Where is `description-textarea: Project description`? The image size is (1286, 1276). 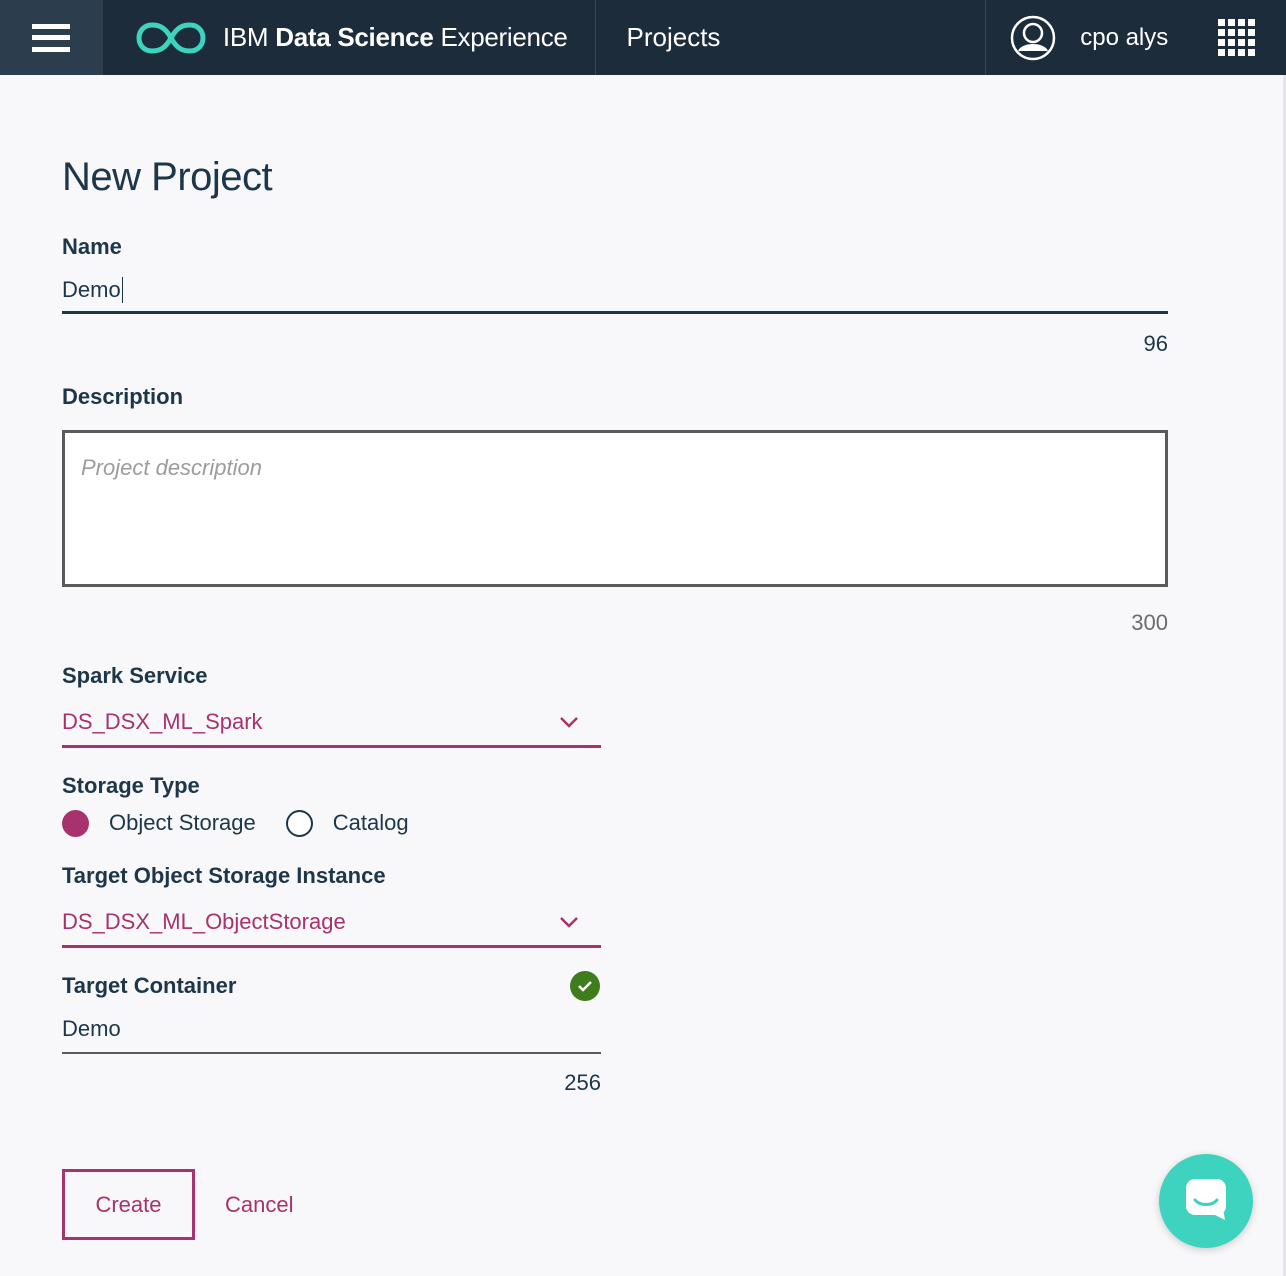 description-textarea: Project description is located at coordinates (615, 508).